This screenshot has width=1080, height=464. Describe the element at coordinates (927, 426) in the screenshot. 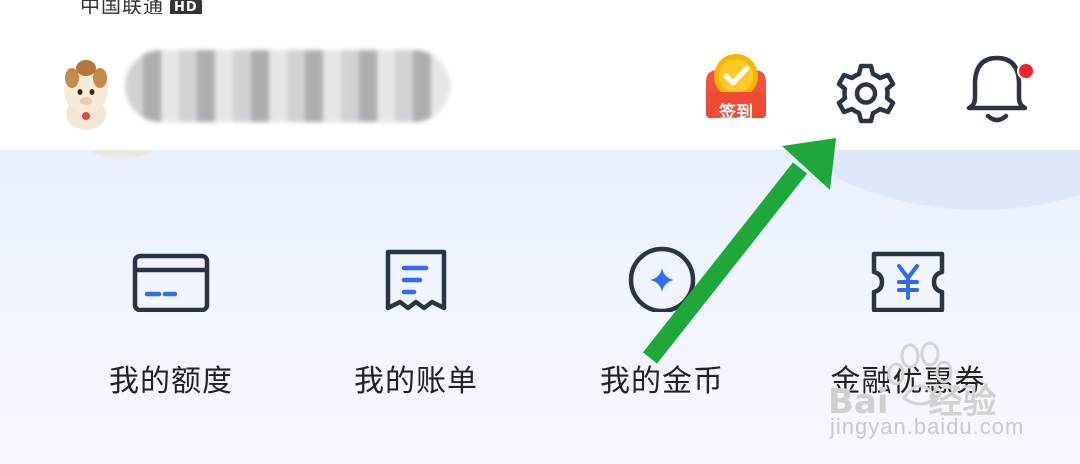

I see `watermark-url: jingyan.baidu.com` at that location.